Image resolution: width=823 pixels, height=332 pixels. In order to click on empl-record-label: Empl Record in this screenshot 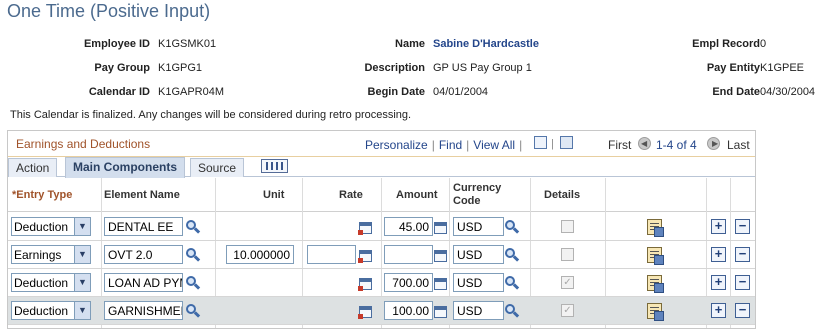, I will do `click(726, 44)`.